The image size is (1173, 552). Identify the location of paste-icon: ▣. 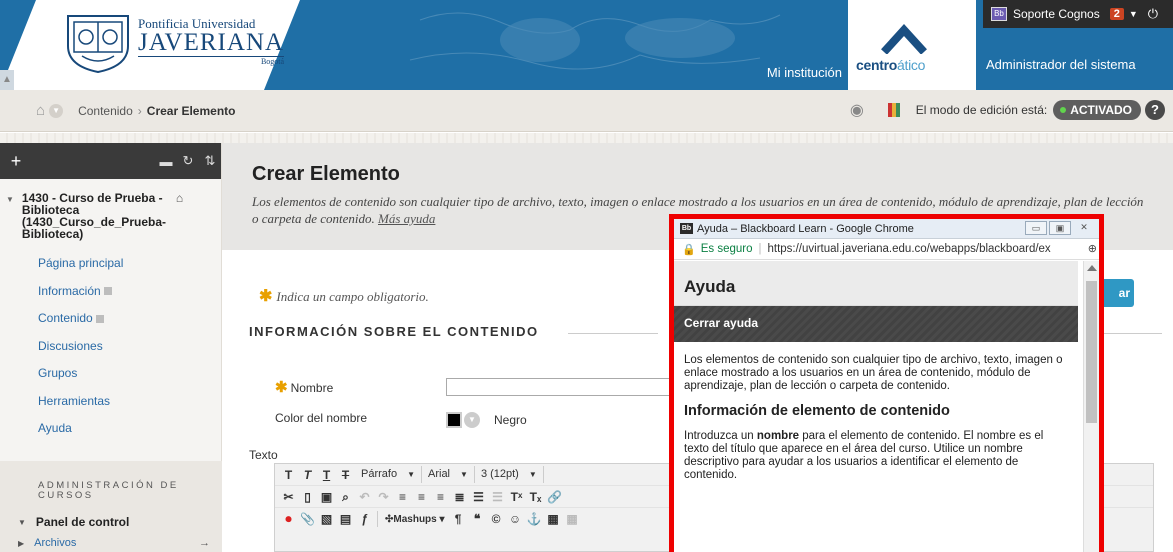
(326, 497).